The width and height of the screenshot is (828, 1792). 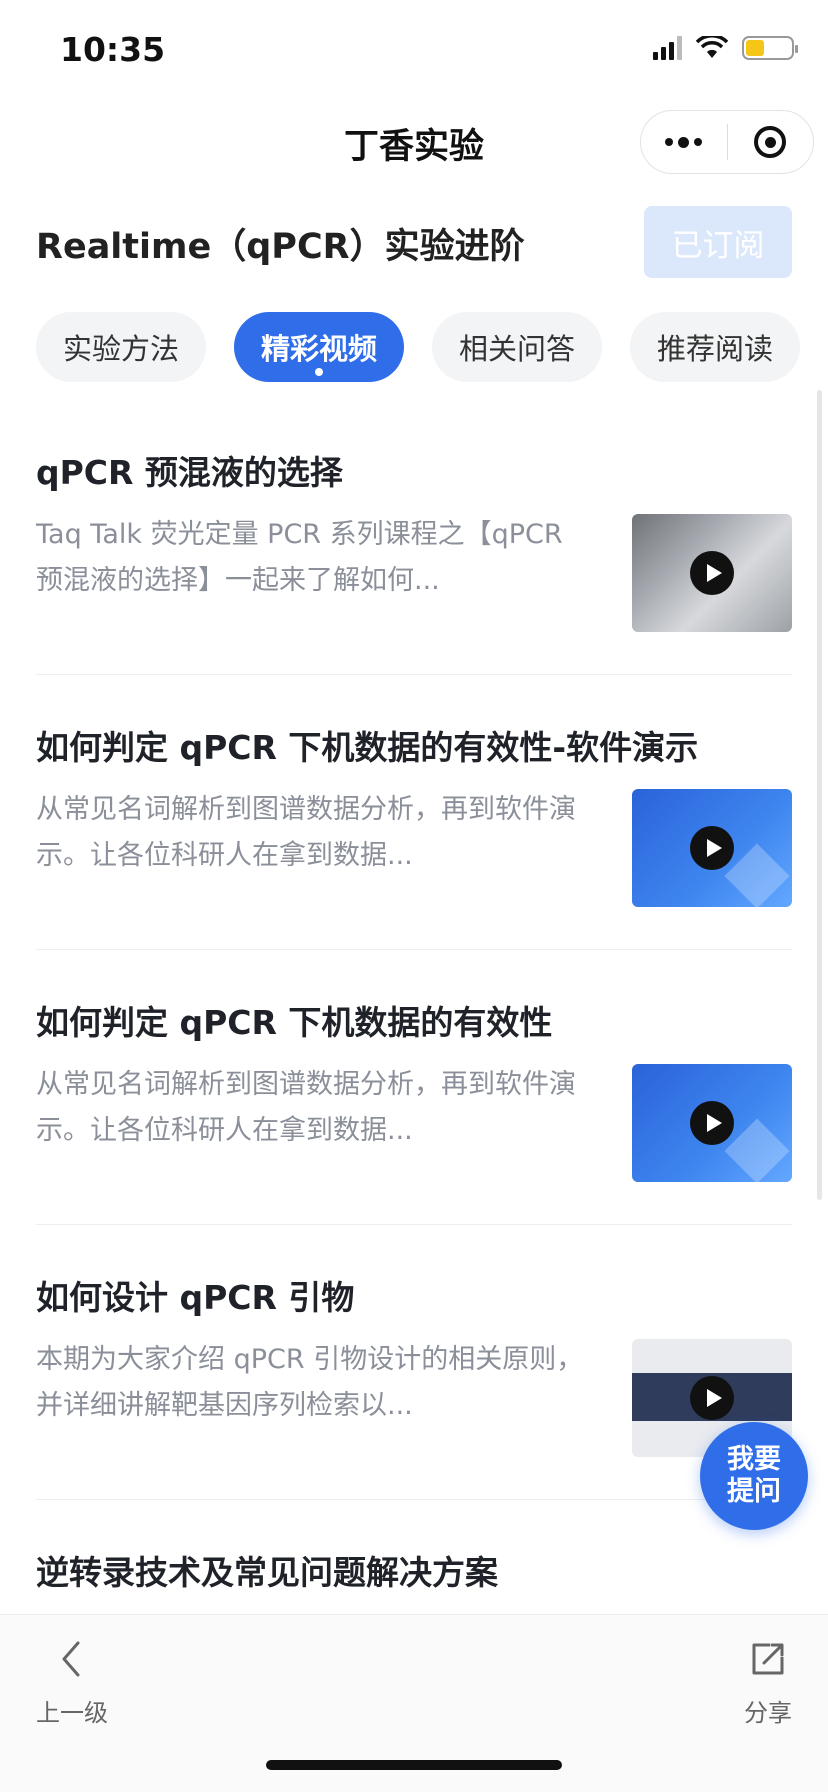 What do you see at coordinates (718, 242) in the screenshot?
I see `subscribe-button: 已订阅` at bounding box center [718, 242].